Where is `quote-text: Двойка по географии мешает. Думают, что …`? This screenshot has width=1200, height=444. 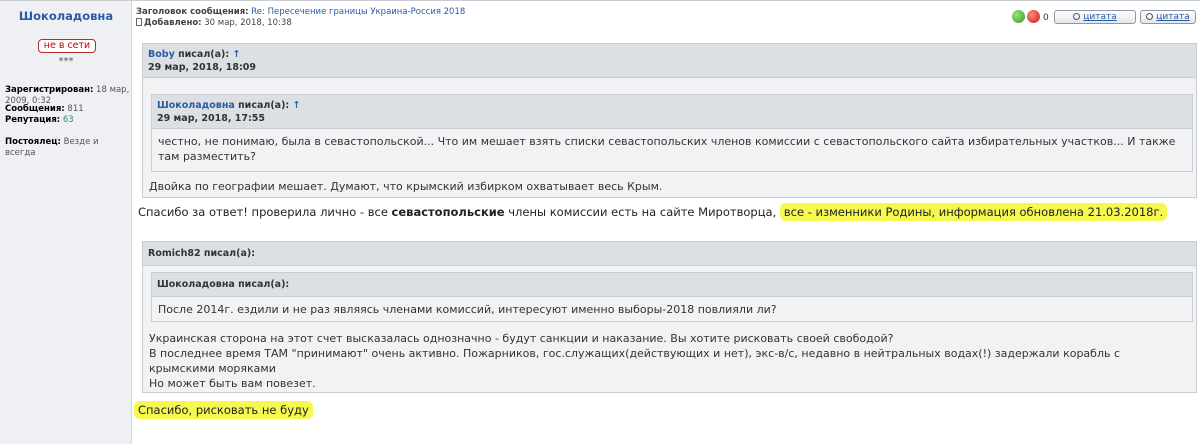
quote-text: Двойка по географии мешает. Думают, что … is located at coordinates (406, 186).